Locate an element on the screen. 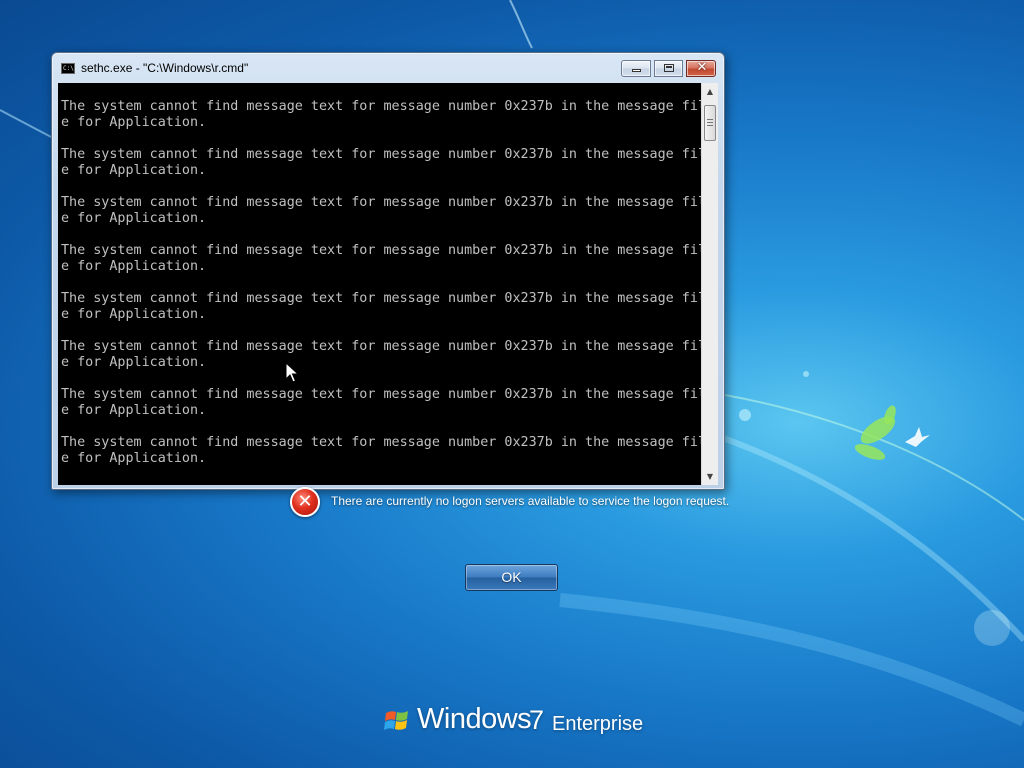  maximize-icon is located at coordinates (669, 68).